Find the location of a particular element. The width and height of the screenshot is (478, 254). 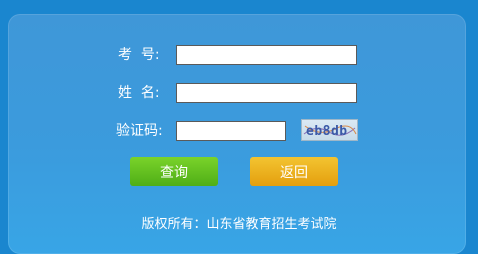

query-button: 查询 is located at coordinates (174, 171).